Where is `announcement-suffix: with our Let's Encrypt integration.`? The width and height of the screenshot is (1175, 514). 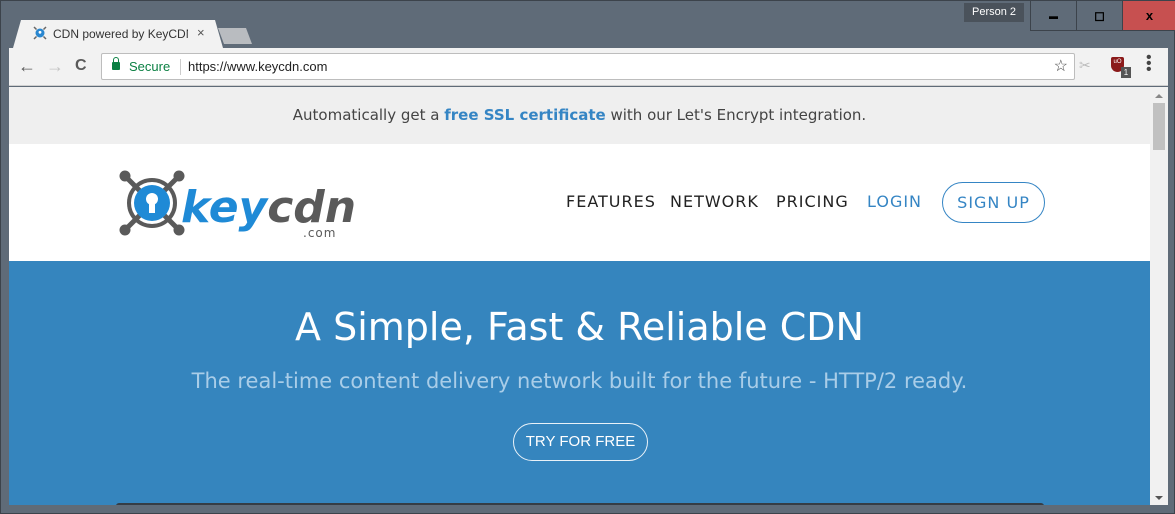
announcement-suffix: with our Let's Encrypt integration. is located at coordinates (736, 115).